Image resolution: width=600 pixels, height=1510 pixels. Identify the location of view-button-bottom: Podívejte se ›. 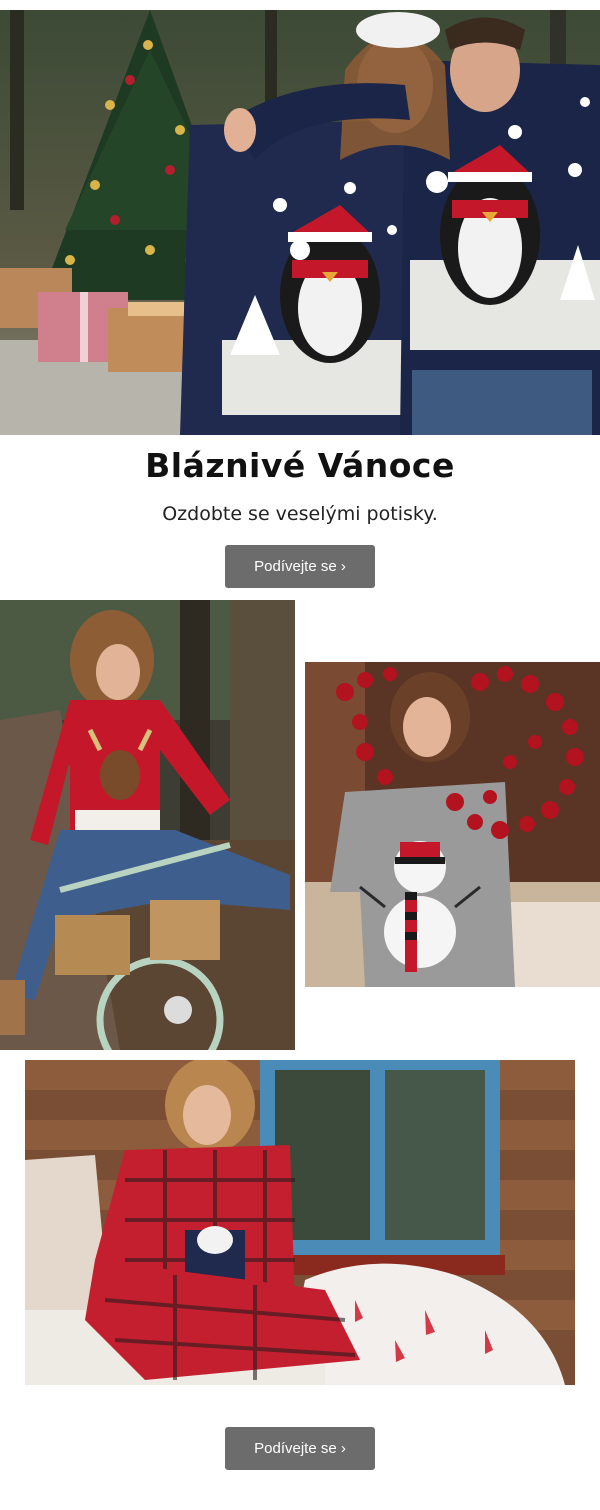
(300, 1448).